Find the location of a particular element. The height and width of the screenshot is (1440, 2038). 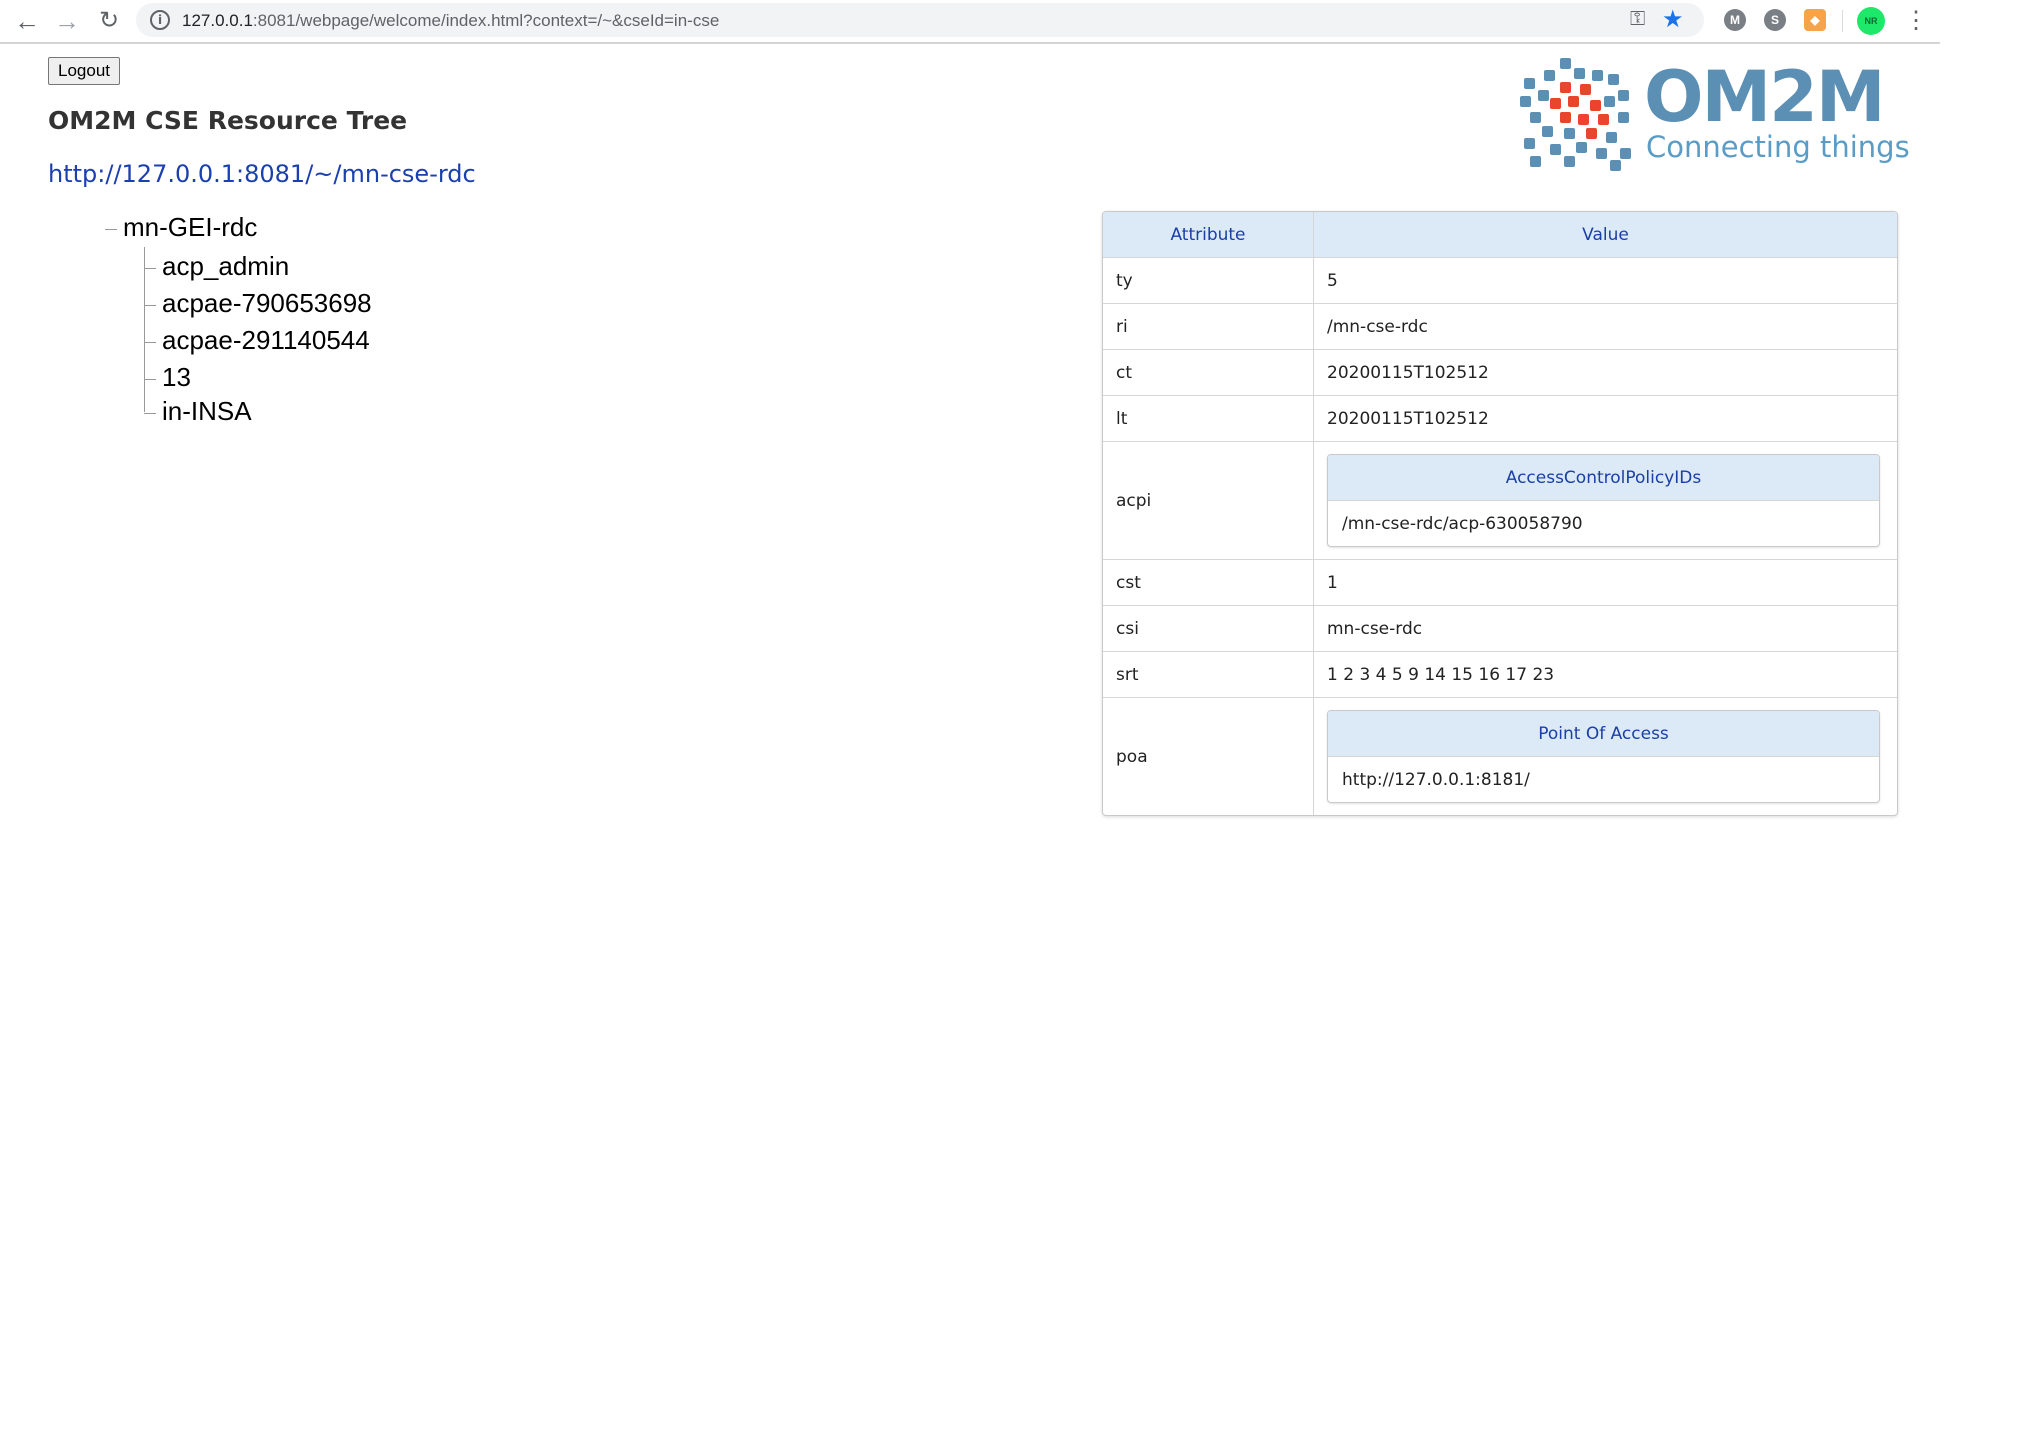

poa-subtable: Point Of Access http://127.0.0.1:8181/ is located at coordinates (1603, 756).